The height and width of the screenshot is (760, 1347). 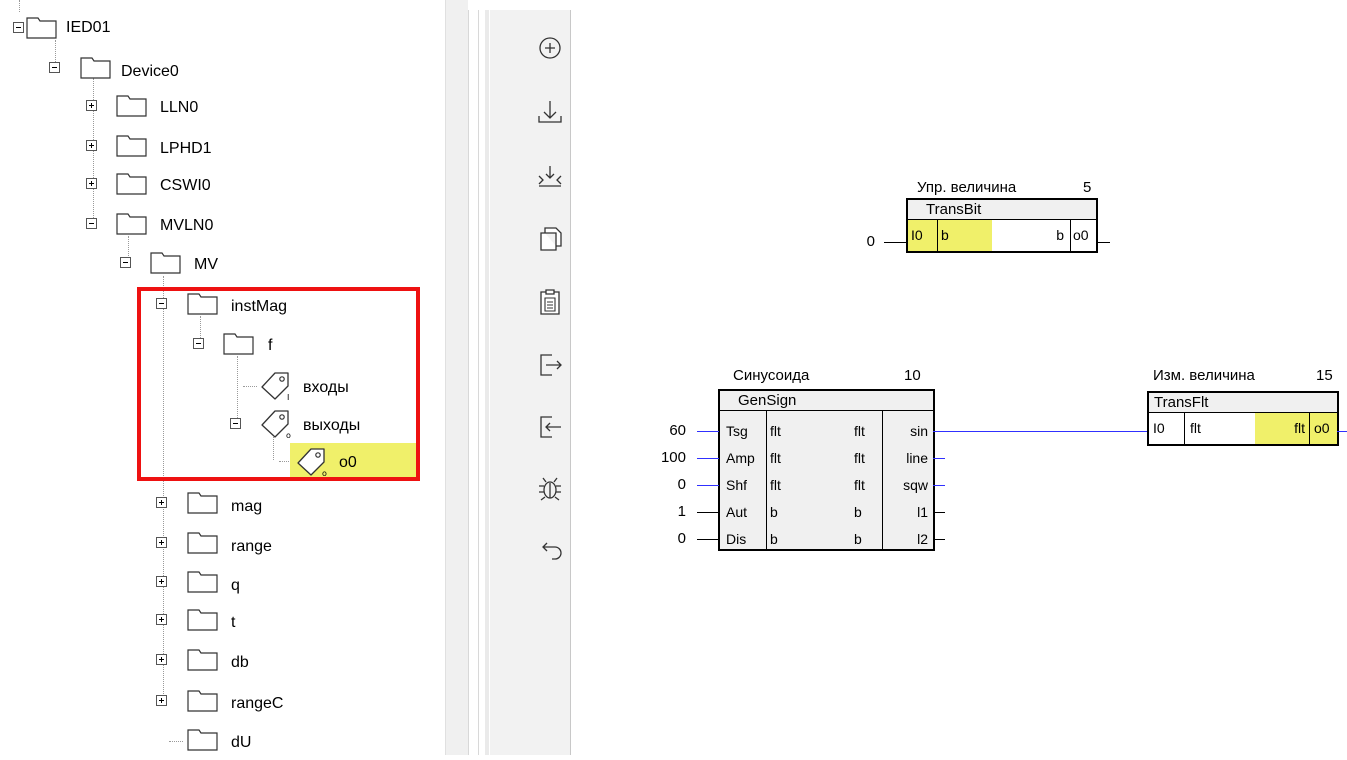 I want to click on download-icon, so click(x=550, y=112).